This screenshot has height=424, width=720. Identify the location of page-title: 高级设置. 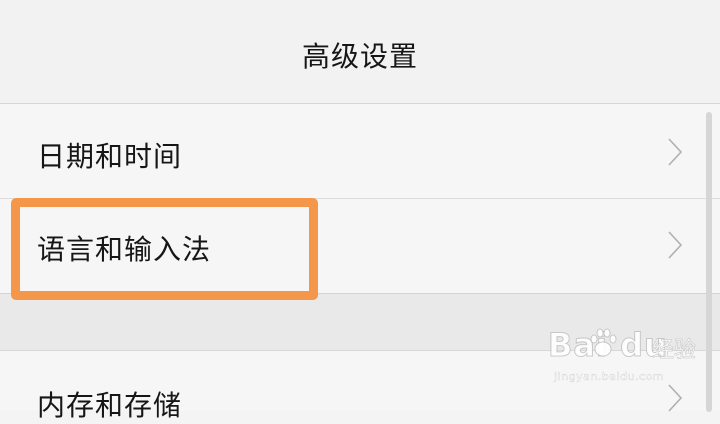
(359, 56).